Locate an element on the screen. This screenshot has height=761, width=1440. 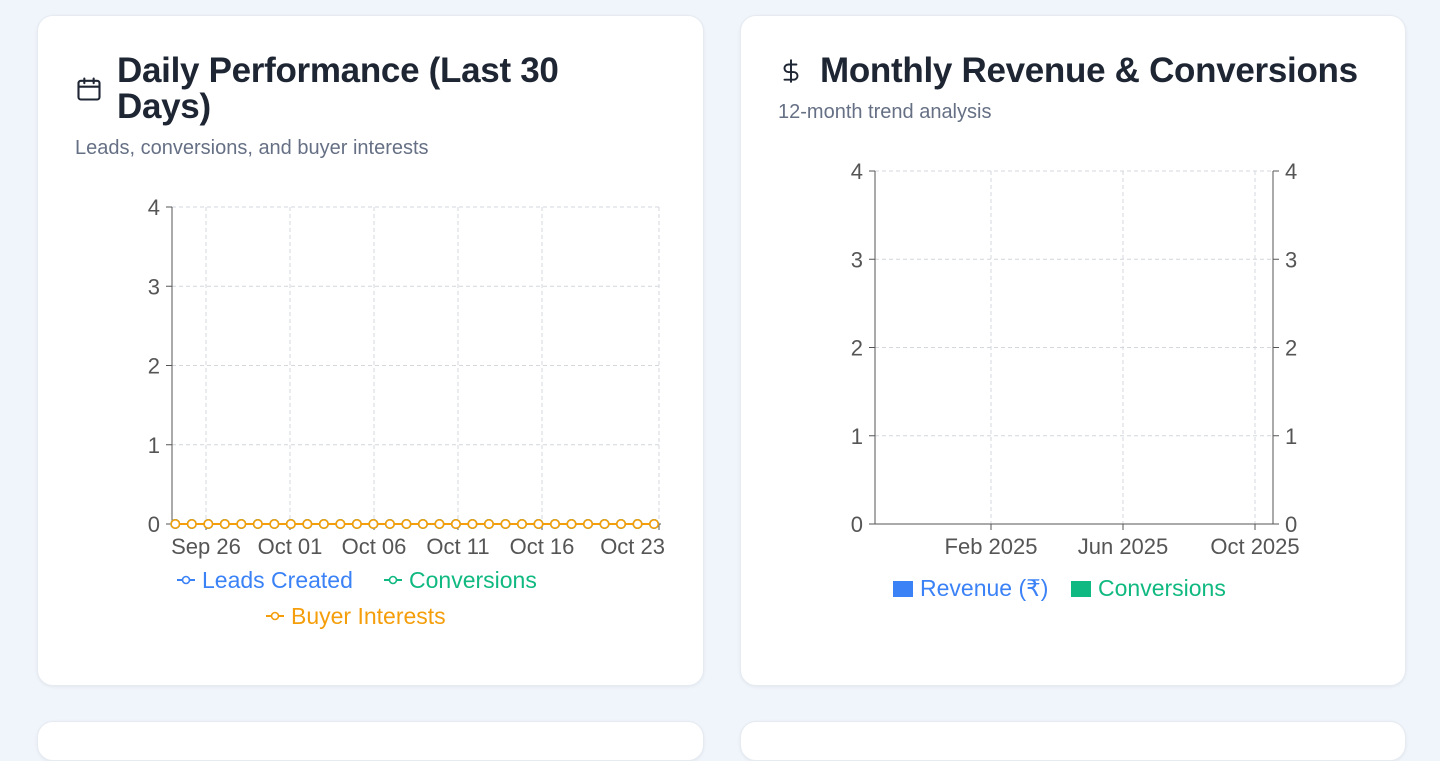
y2-tick-label: 3 is located at coordinates (1291, 259).